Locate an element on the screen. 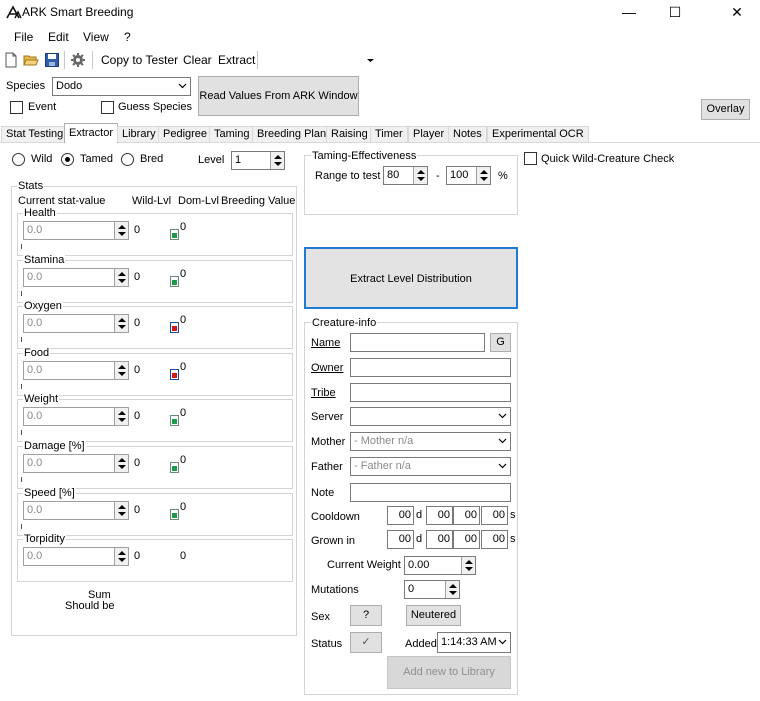  note-input is located at coordinates (430, 492).